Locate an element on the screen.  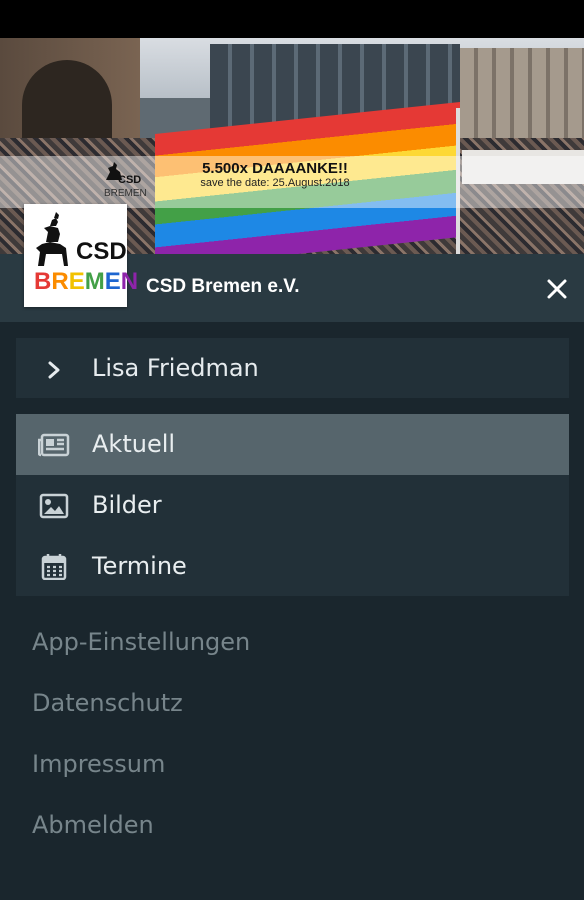
logo-letter: R is located at coordinates (60, 281).